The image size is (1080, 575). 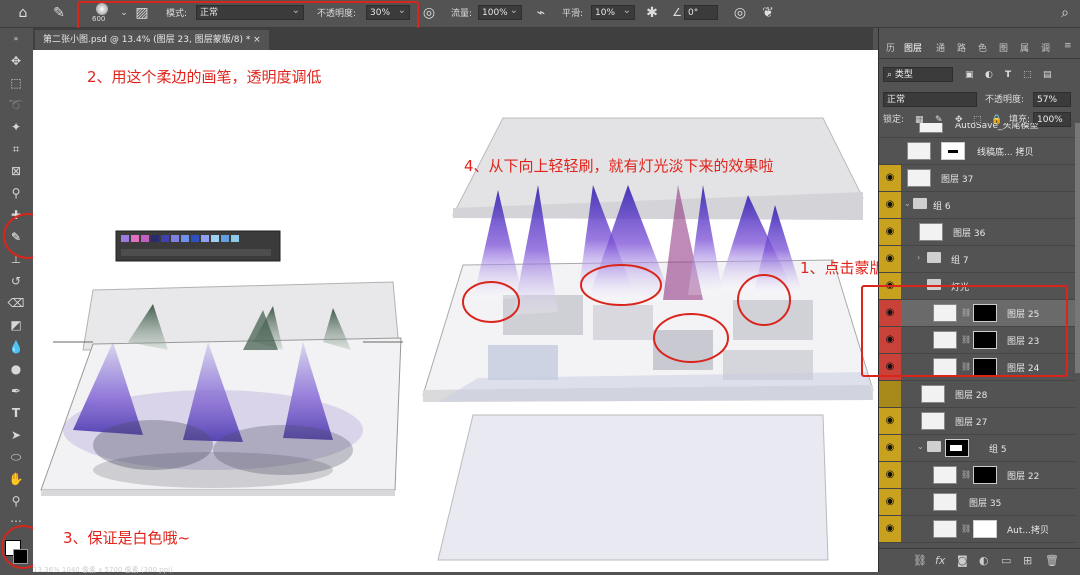 I want to click on frame-tool-icon: ⊠, so click(x=16, y=171).